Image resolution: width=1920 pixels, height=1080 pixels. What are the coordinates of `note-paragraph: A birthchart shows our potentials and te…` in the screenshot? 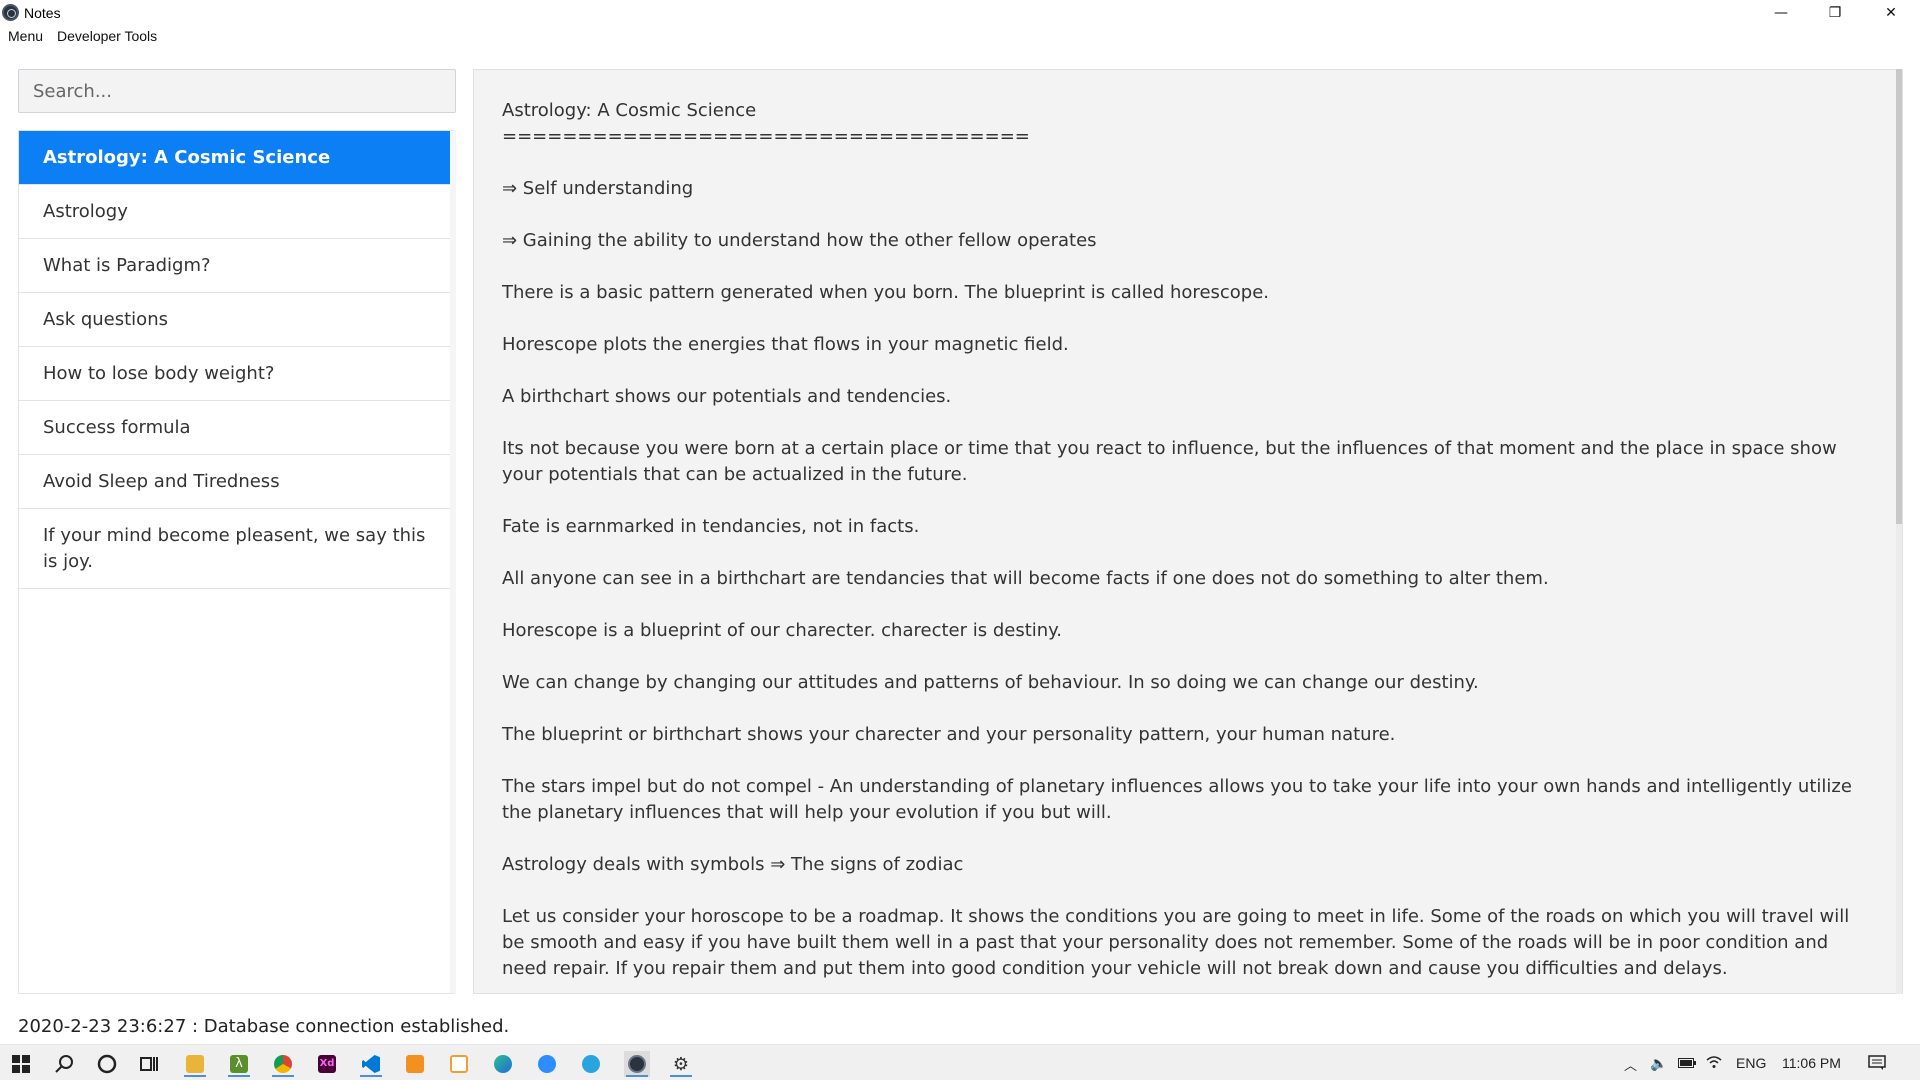 It's located at (727, 396).